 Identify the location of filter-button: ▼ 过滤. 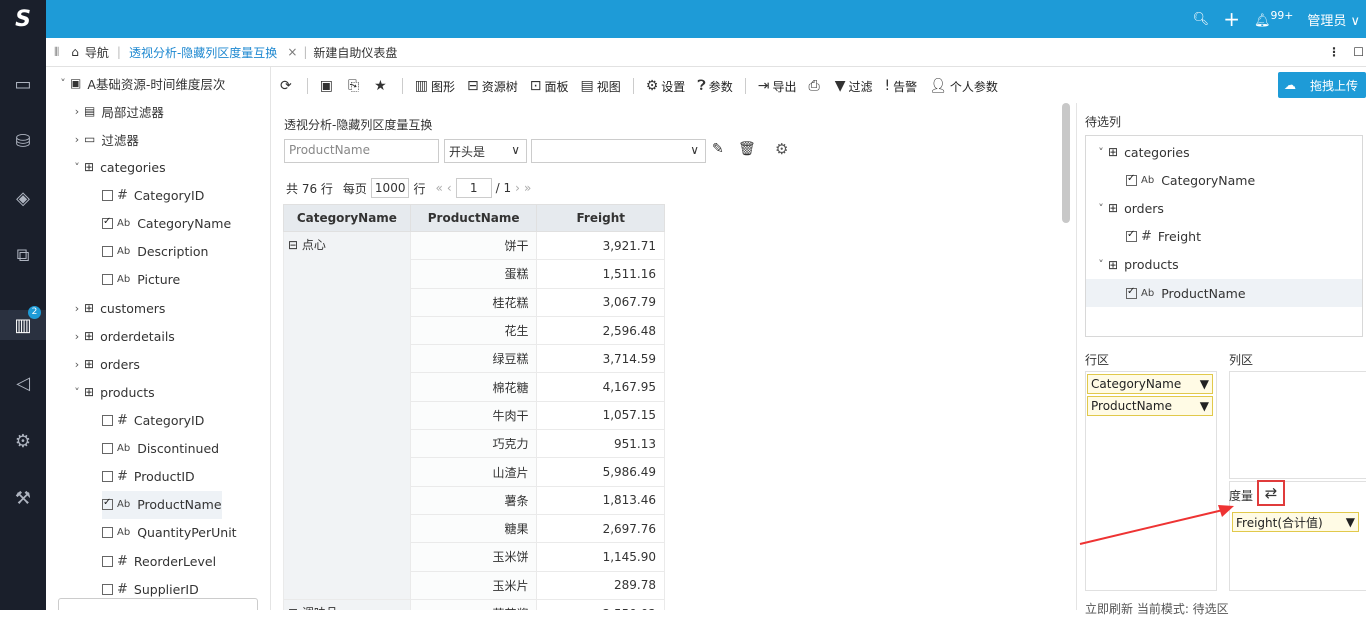
(854, 86).